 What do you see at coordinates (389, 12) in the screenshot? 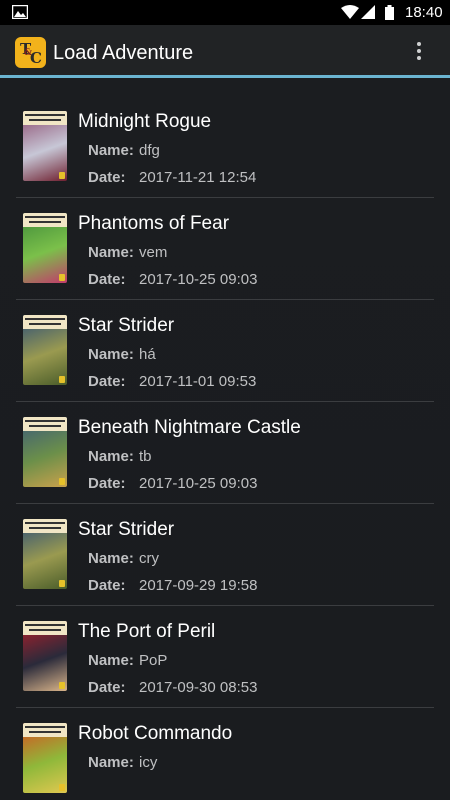
I see `battery-icon` at bounding box center [389, 12].